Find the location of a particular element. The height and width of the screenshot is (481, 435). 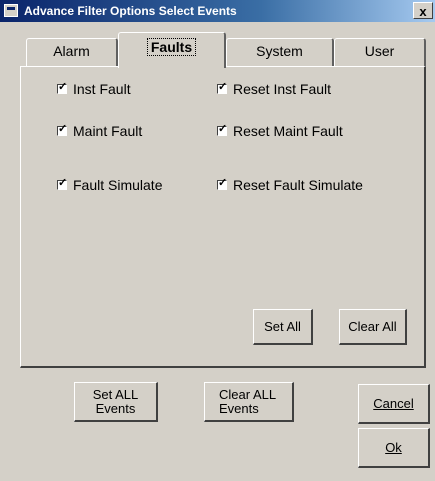

cancel-label: Cancel is located at coordinates (393, 403).